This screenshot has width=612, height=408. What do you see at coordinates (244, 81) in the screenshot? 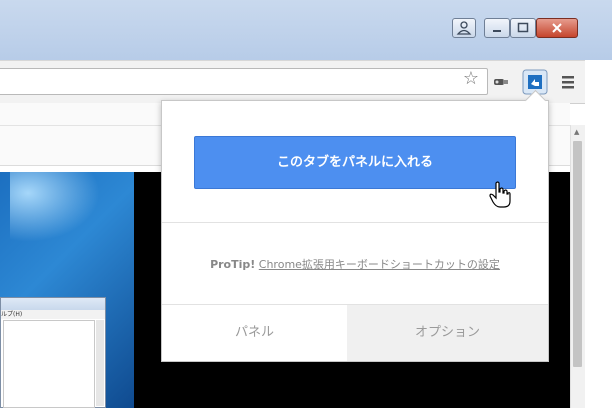
I see `address-bar` at bounding box center [244, 81].